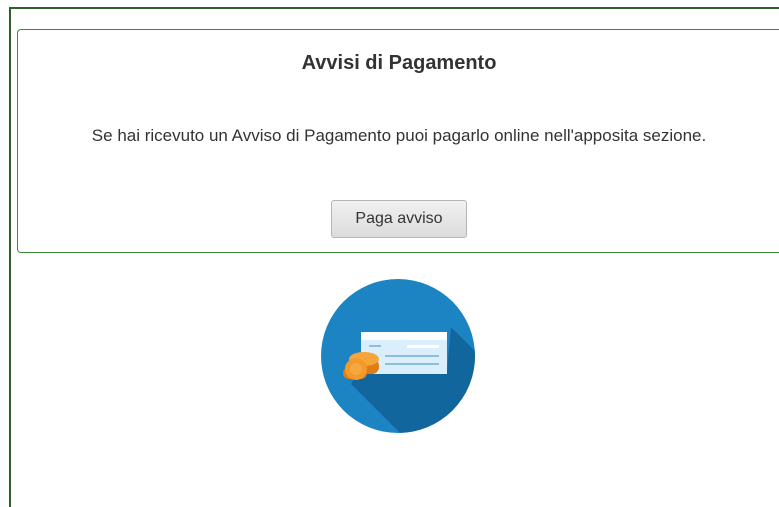  What do you see at coordinates (398, 356) in the screenshot?
I see `payment-slip-coins-icon` at bounding box center [398, 356].